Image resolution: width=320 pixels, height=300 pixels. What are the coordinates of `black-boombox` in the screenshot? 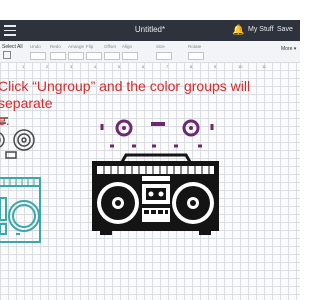 It's located at (155, 194).